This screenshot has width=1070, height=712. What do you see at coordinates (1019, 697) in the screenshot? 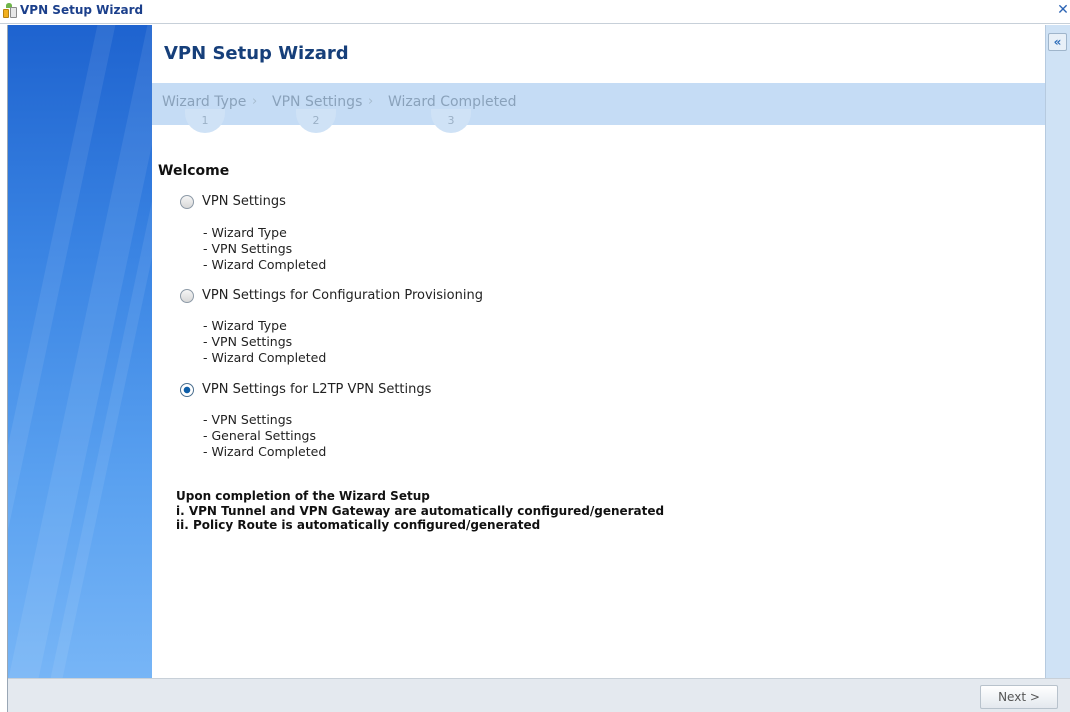
I see `next-button: Next >` at bounding box center [1019, 697].